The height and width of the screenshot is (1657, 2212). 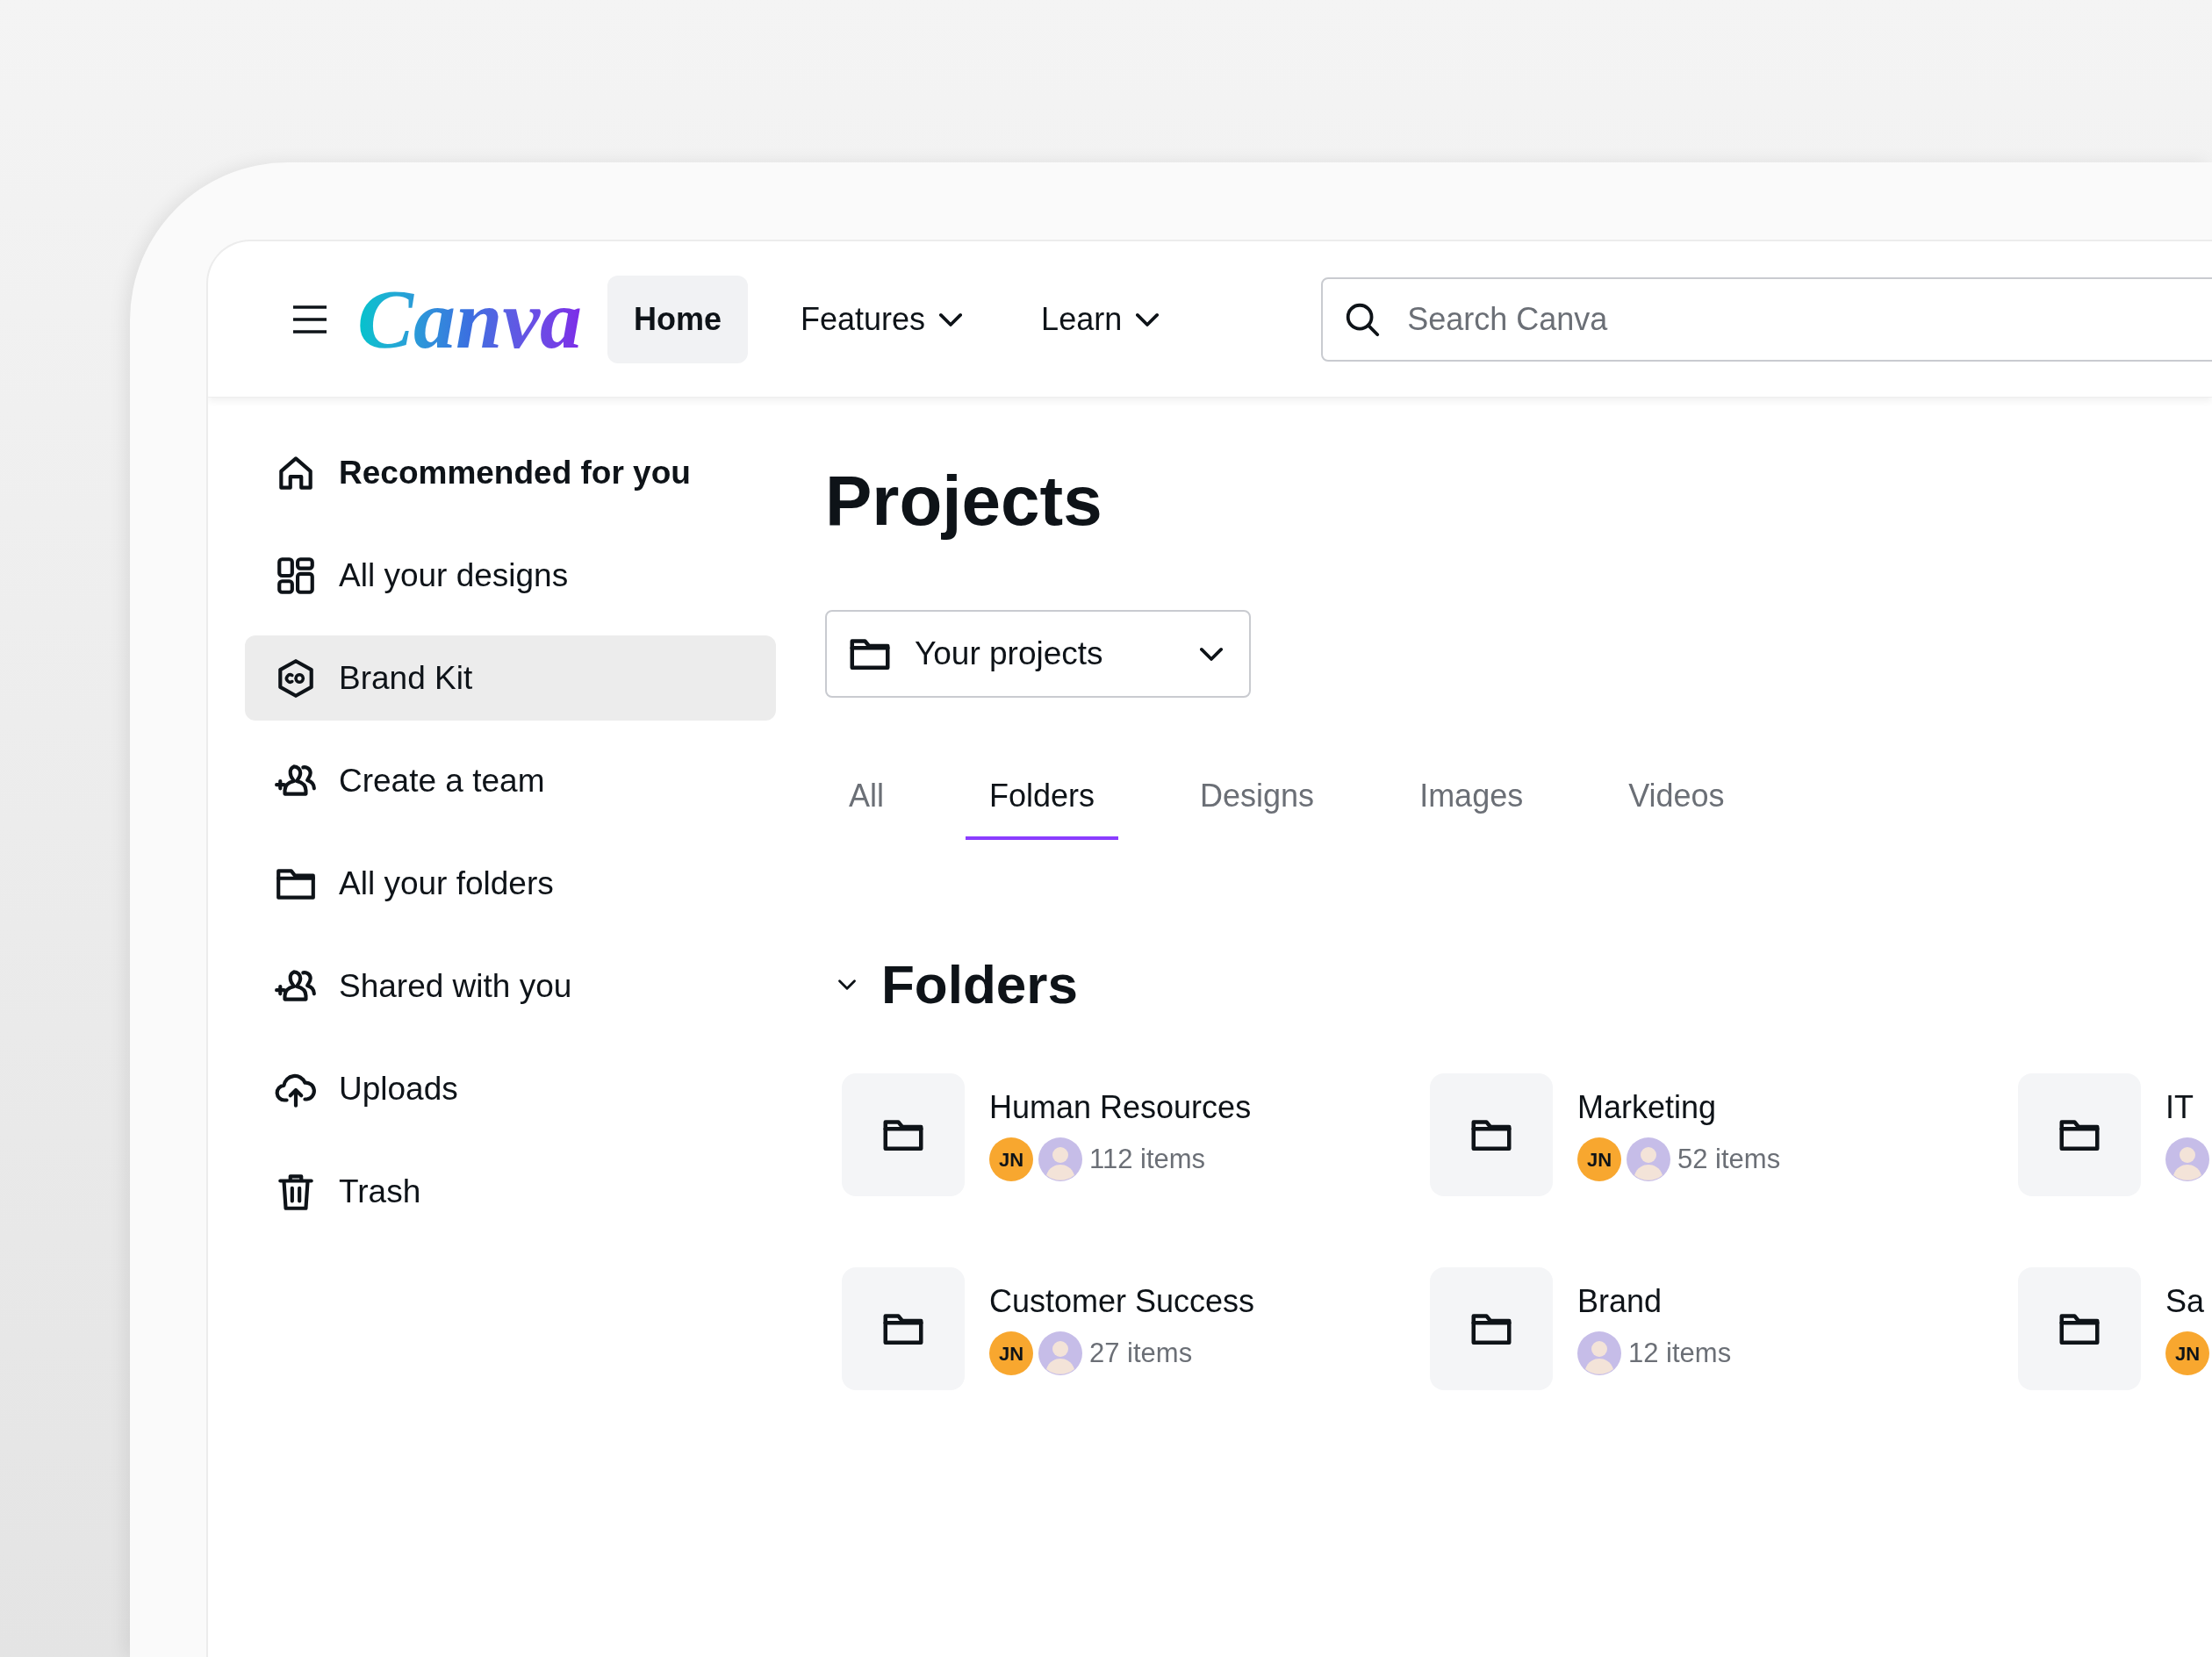 I want to click on sidebar-item: Create a team, so click(x=511, y=780).